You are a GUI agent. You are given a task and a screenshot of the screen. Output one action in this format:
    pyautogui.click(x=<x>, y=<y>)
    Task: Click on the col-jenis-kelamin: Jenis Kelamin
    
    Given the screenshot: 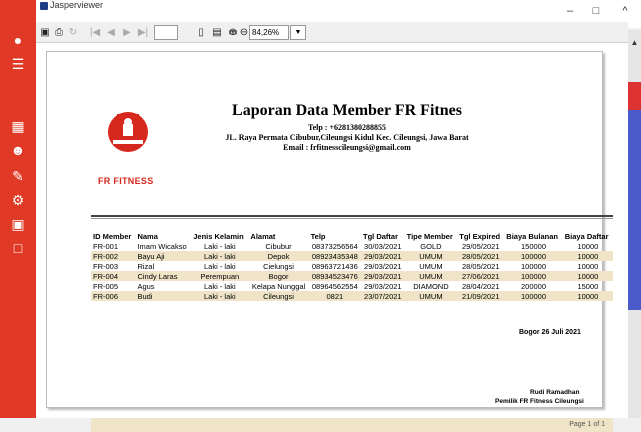 What is the action you would take?
    pyautogui.click(x=218, y=236)
    